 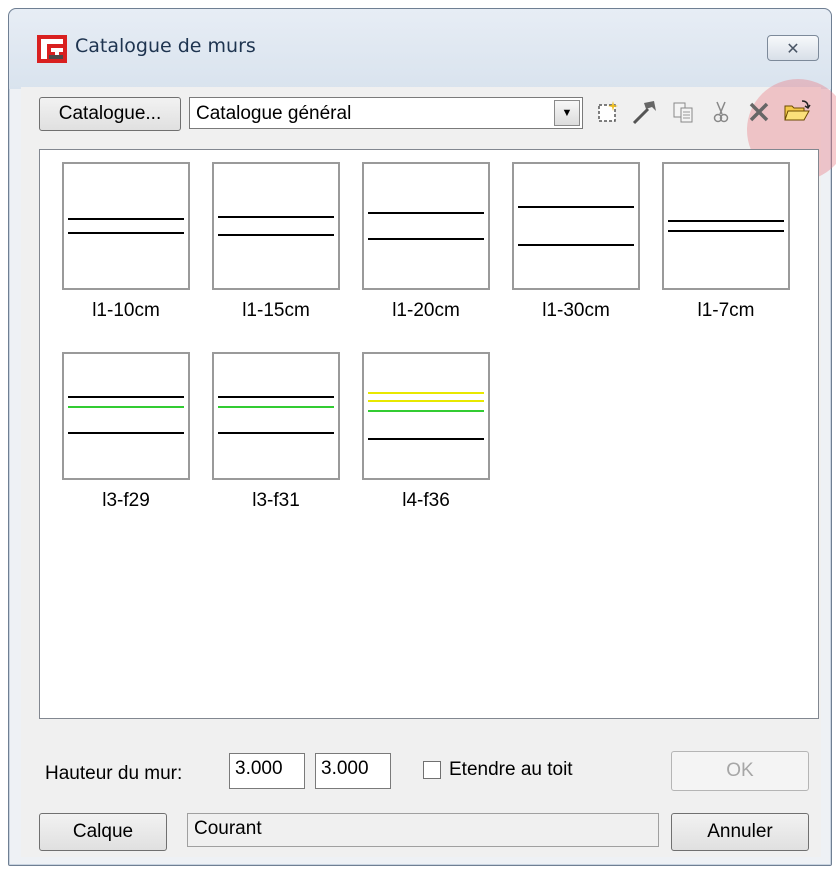 I want to click on edit-icon, so click(x=645, y=112).